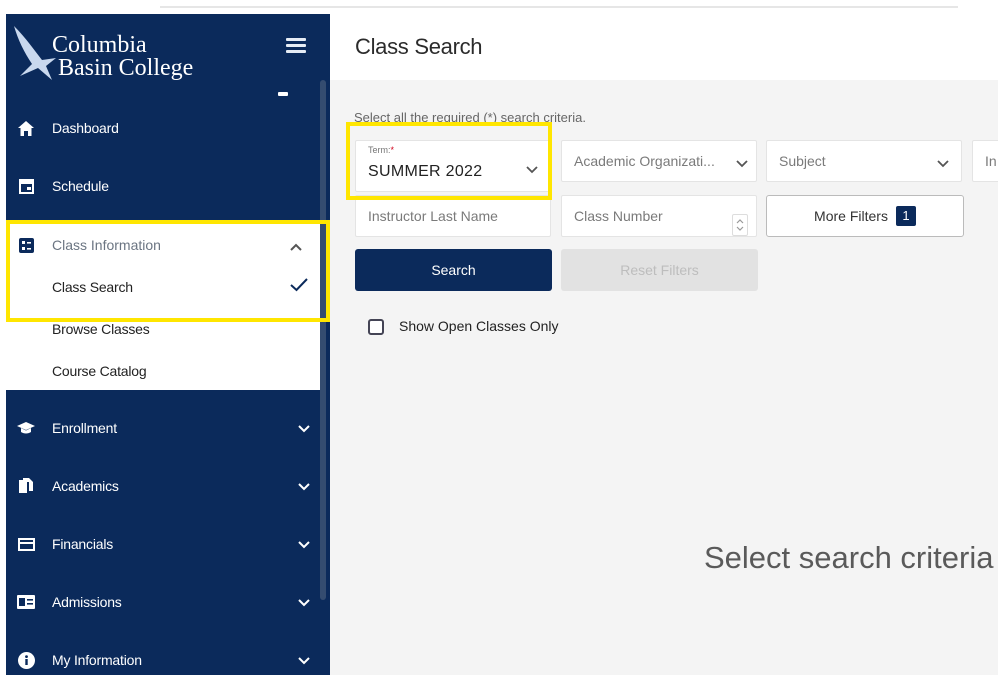 The image size is (998, 675). I want to click on sidebar-item-label: Class Information, so click(106, 245).